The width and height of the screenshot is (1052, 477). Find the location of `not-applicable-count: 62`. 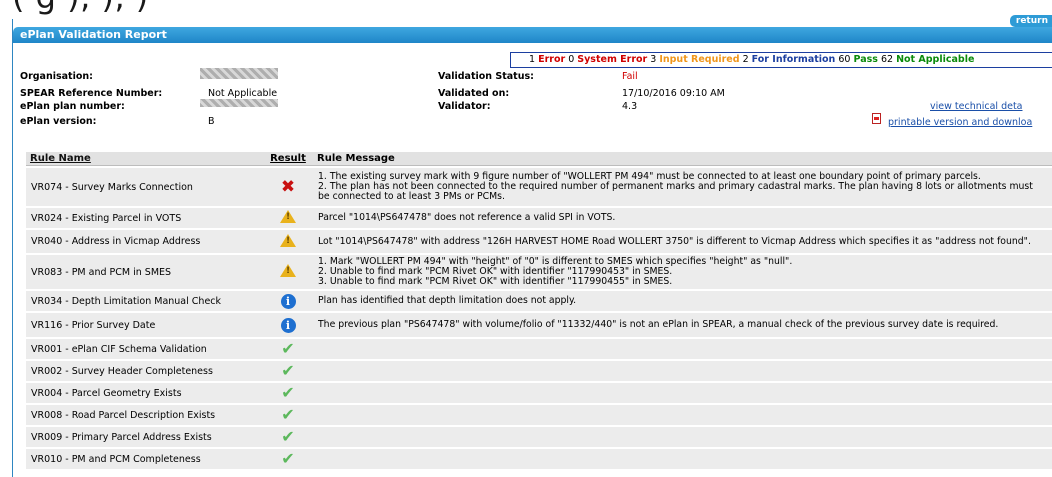

not-applicable-count: 62 is located at coordinates (887, 59).